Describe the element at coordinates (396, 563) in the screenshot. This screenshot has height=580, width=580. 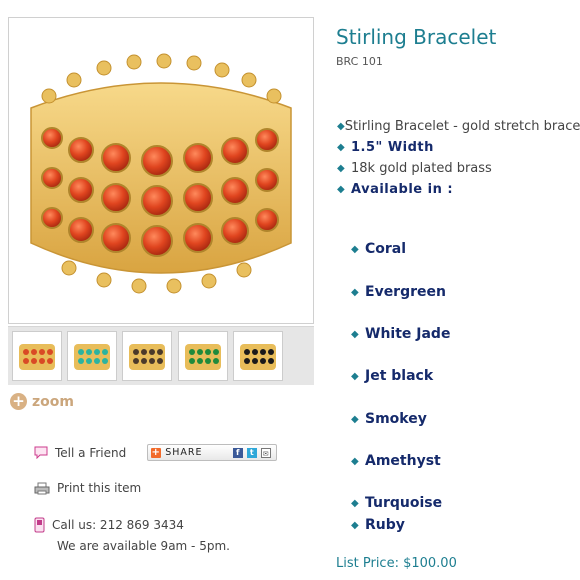
I see `list-price: List Price: $100.00` at that location.